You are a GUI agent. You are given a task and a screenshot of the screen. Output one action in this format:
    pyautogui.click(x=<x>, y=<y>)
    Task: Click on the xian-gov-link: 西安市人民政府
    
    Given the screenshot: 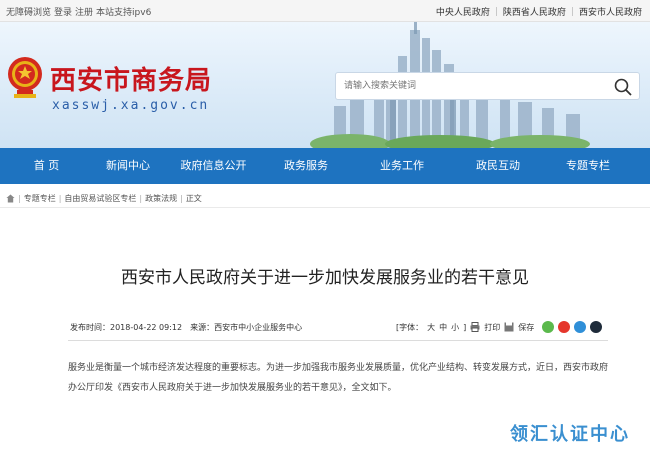 What is the action you would take?
    pyautogui.click(x=610, y=11)
    